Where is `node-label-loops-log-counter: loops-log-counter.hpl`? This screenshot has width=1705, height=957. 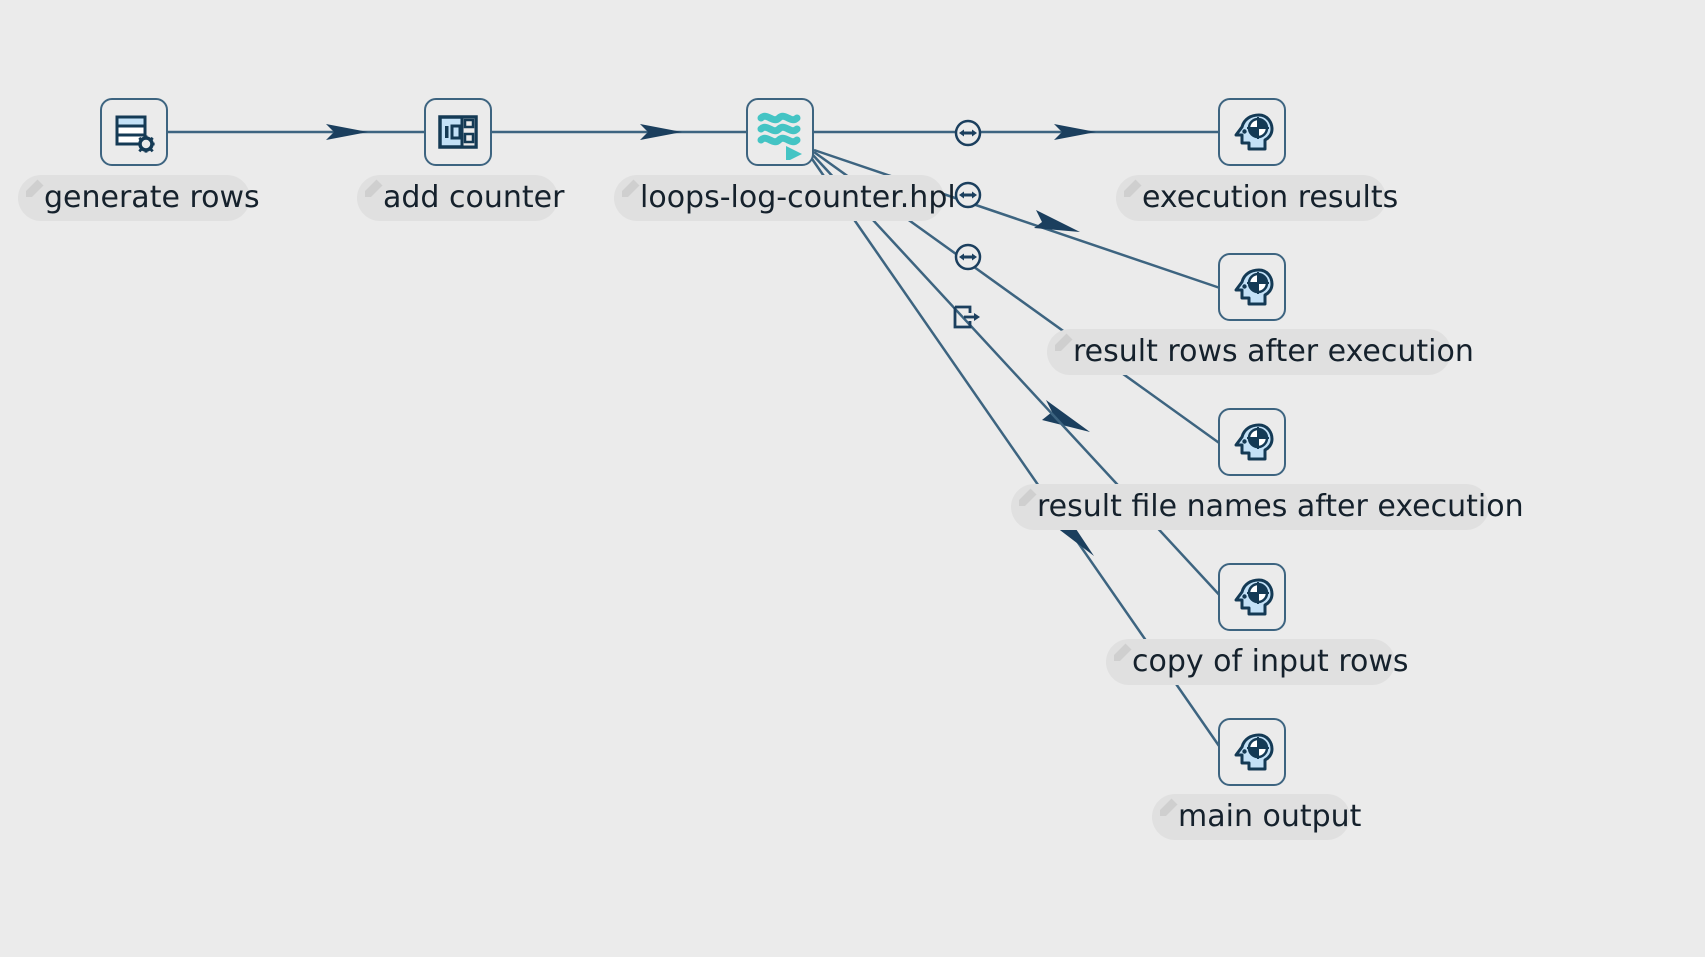
node-label-loops-log-counter: loops-log-counter.hpl is located at coordinates (785, 198).